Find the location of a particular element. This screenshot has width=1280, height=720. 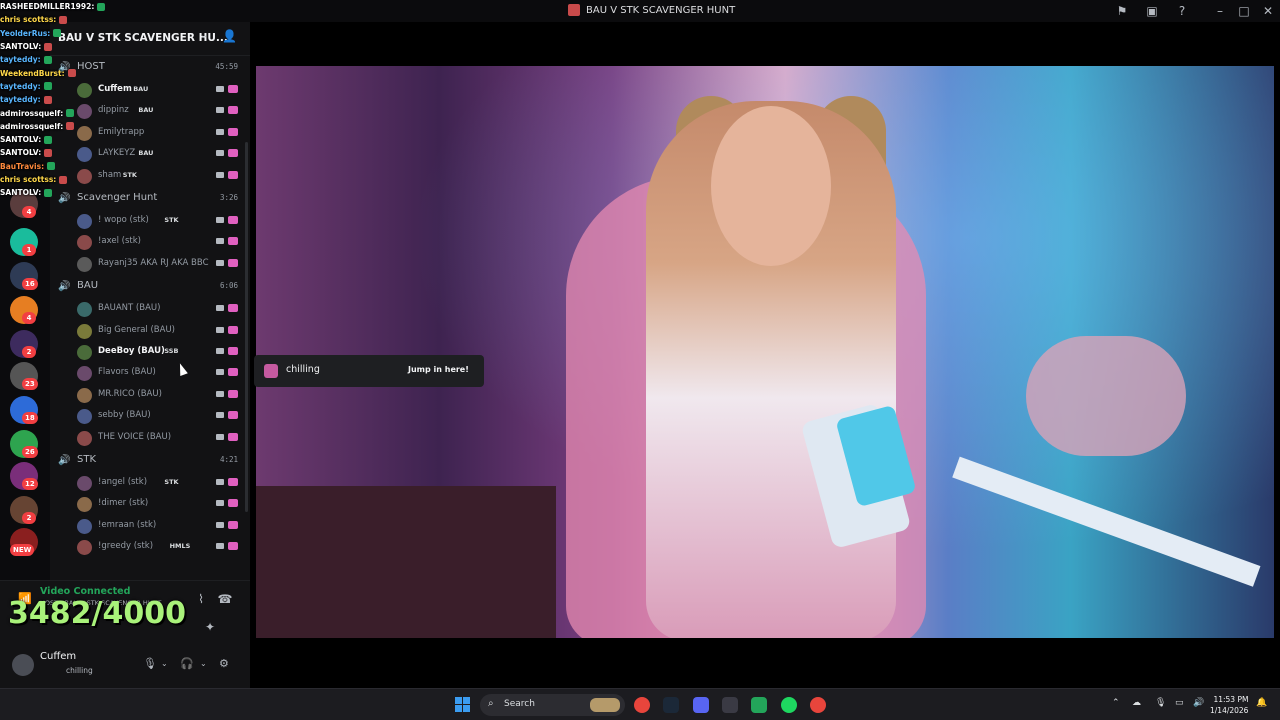

voice-user: Big General (BAU) is located at coordinates (150, 331).